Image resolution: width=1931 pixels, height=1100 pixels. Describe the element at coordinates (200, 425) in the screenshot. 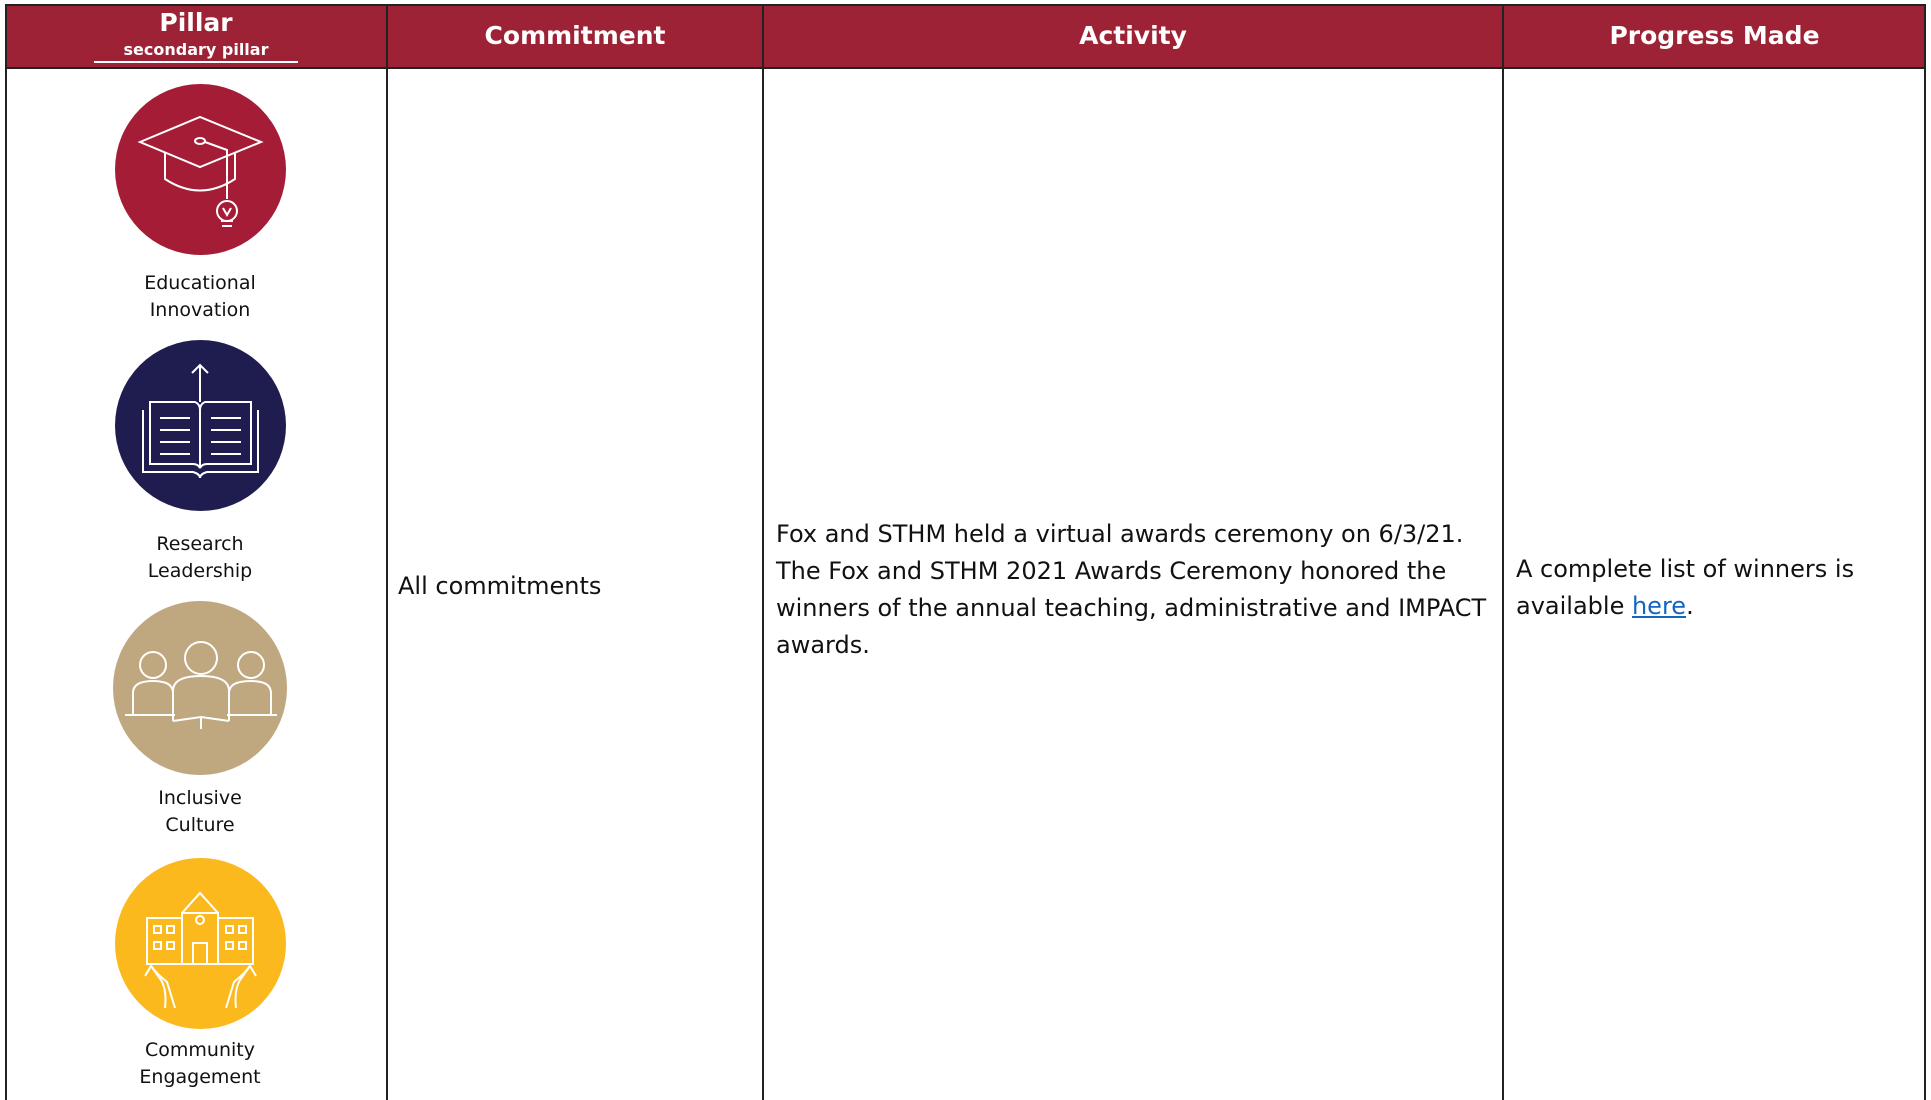

I see `open-book-arrow-icon` at that location.